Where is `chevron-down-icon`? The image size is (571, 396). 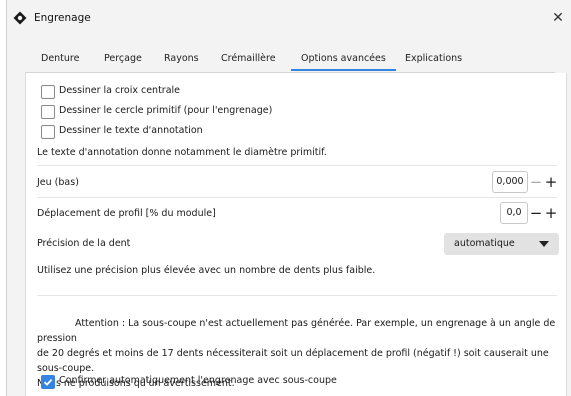 chevron-down-icon is located at coordinates (544, 244).